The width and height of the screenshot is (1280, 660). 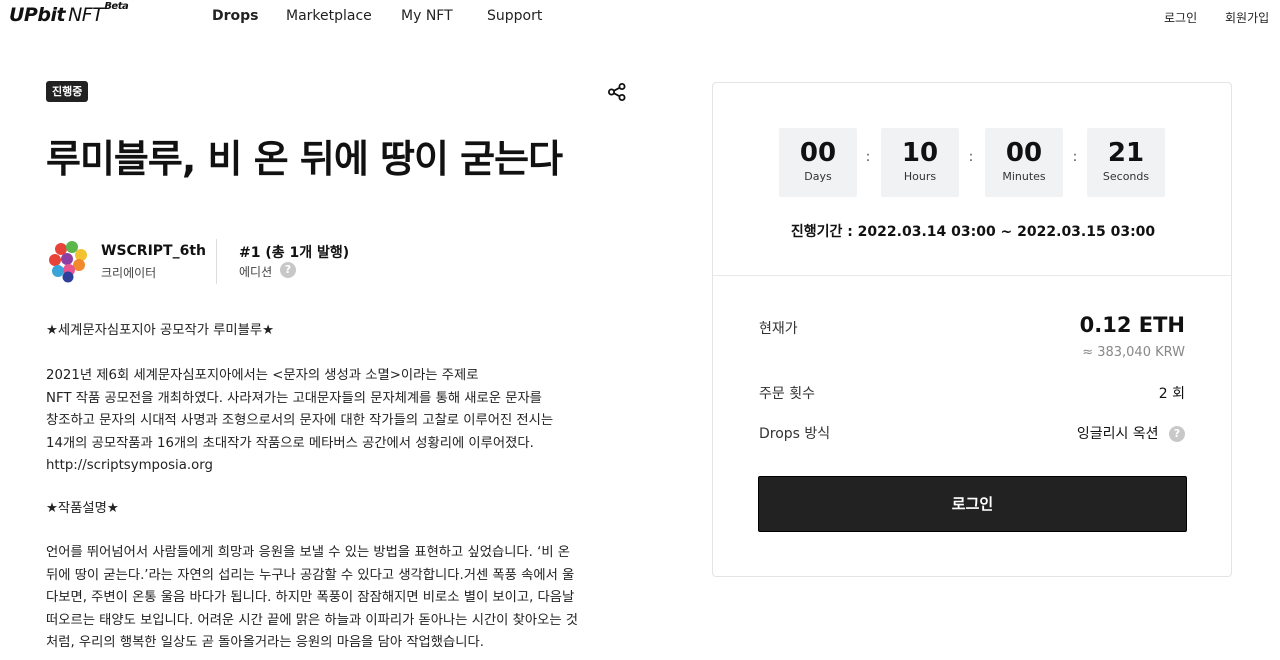 I want to click on current-price-value: 0.12 ETH, so click(x=1132, y=325).